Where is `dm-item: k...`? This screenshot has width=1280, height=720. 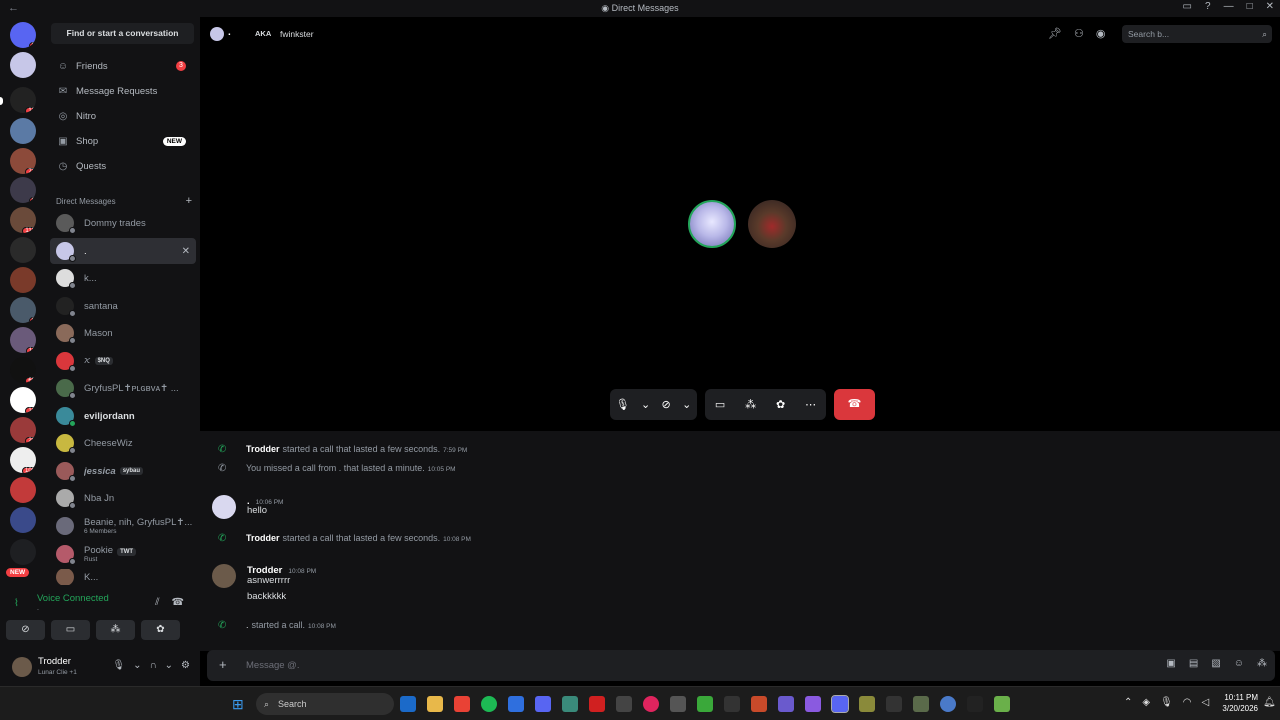
dm-item: k... is located at coordinates (123, 278).